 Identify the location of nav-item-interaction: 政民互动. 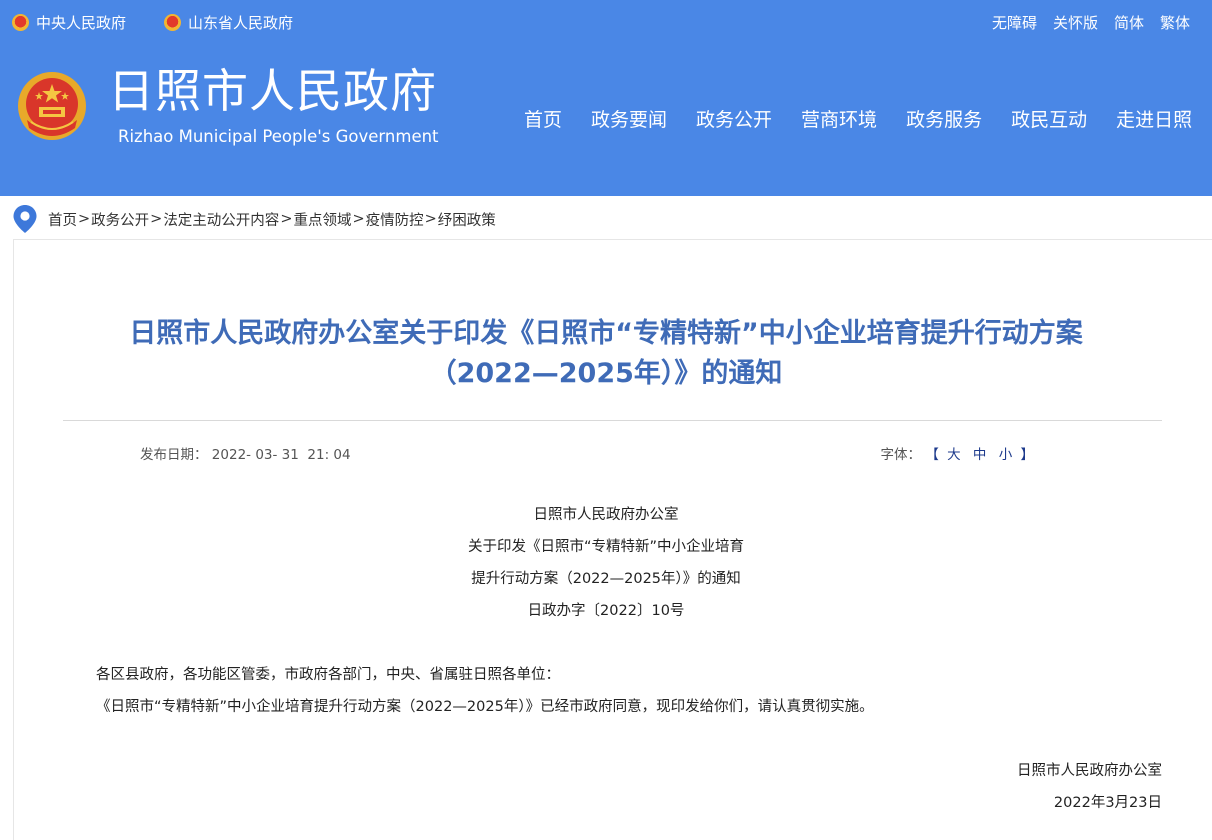
(1049, 118).